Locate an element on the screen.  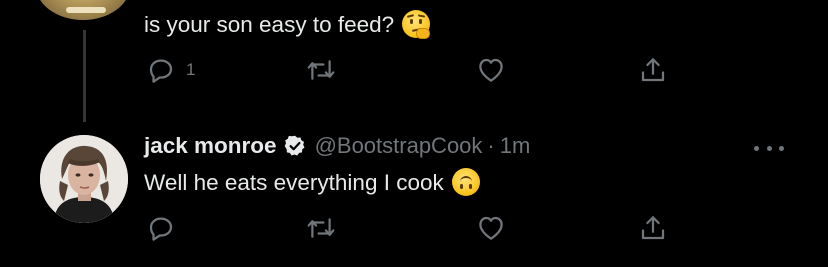
previous-tweet-actions: 1 is located at coordinates (414, 70).